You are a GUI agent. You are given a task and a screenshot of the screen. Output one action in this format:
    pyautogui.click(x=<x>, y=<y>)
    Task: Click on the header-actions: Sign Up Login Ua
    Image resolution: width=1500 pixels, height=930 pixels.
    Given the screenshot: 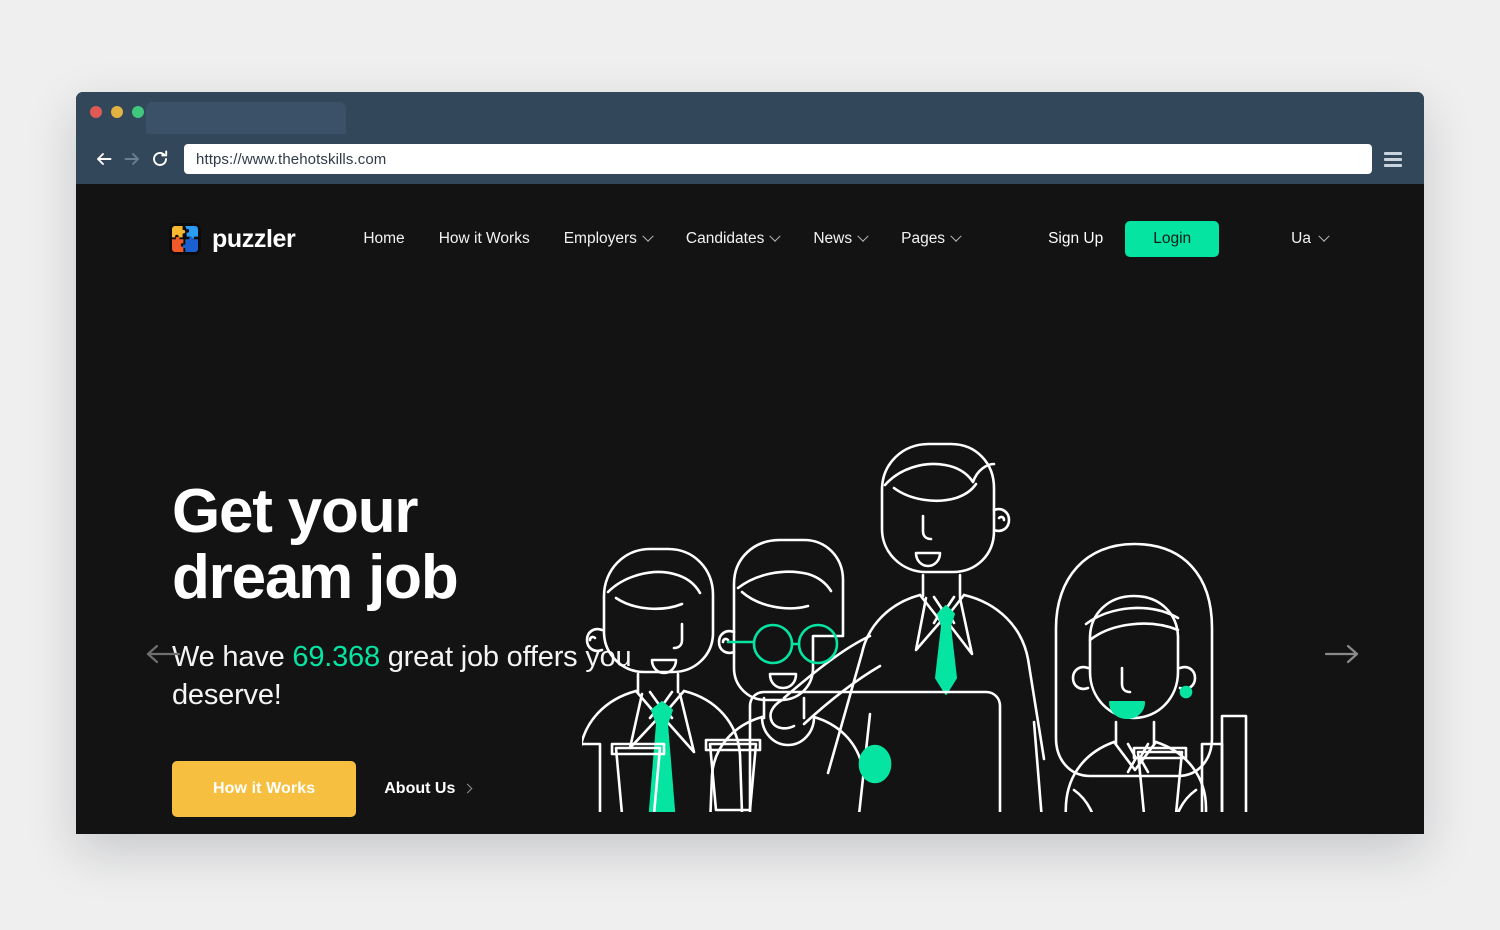 What is the action you would take?
    pyautogui.click(x=1189, y=239)
    